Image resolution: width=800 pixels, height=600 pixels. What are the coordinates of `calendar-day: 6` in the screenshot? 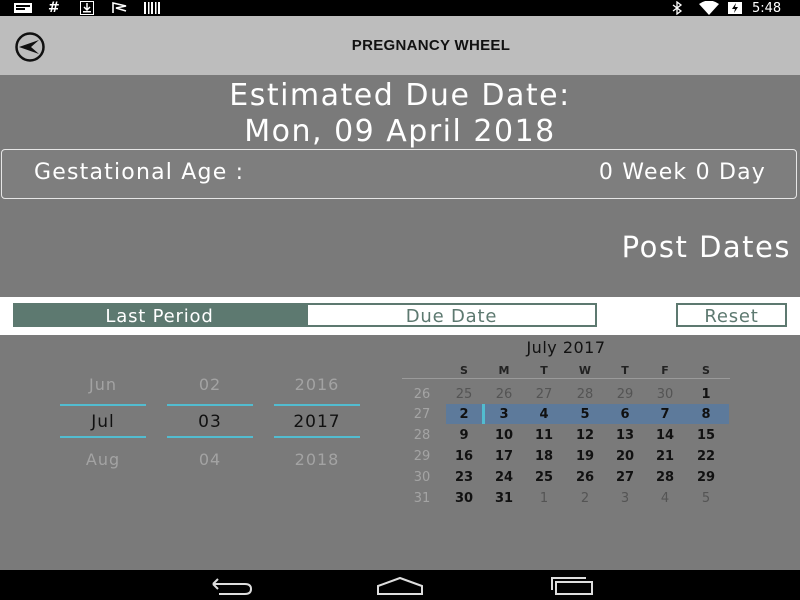 It's located at (625, 414).